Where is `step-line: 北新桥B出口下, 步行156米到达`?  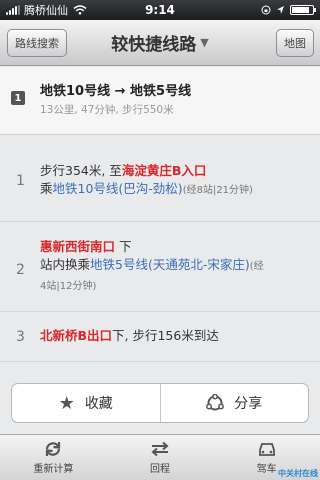
step-line: 北新桥B出口下, 步行156米到达 is located at coordinates (176, 336).